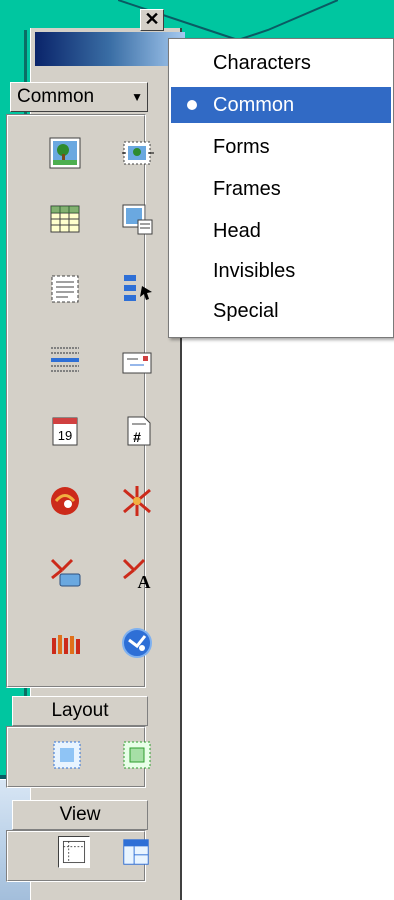 Image resolution: width=394 pixels, height=900 pixels. I want to click on shockwave-icon, so click(65, 501).